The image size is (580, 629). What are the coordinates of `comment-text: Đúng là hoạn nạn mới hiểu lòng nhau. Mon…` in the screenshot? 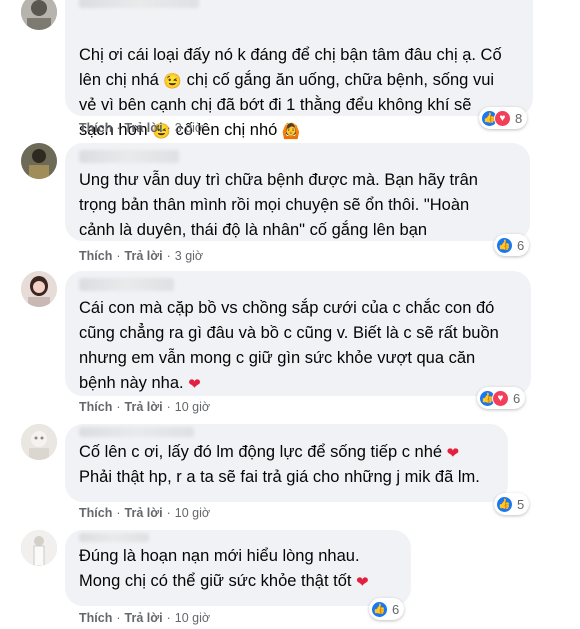 It's located at (224, 569).